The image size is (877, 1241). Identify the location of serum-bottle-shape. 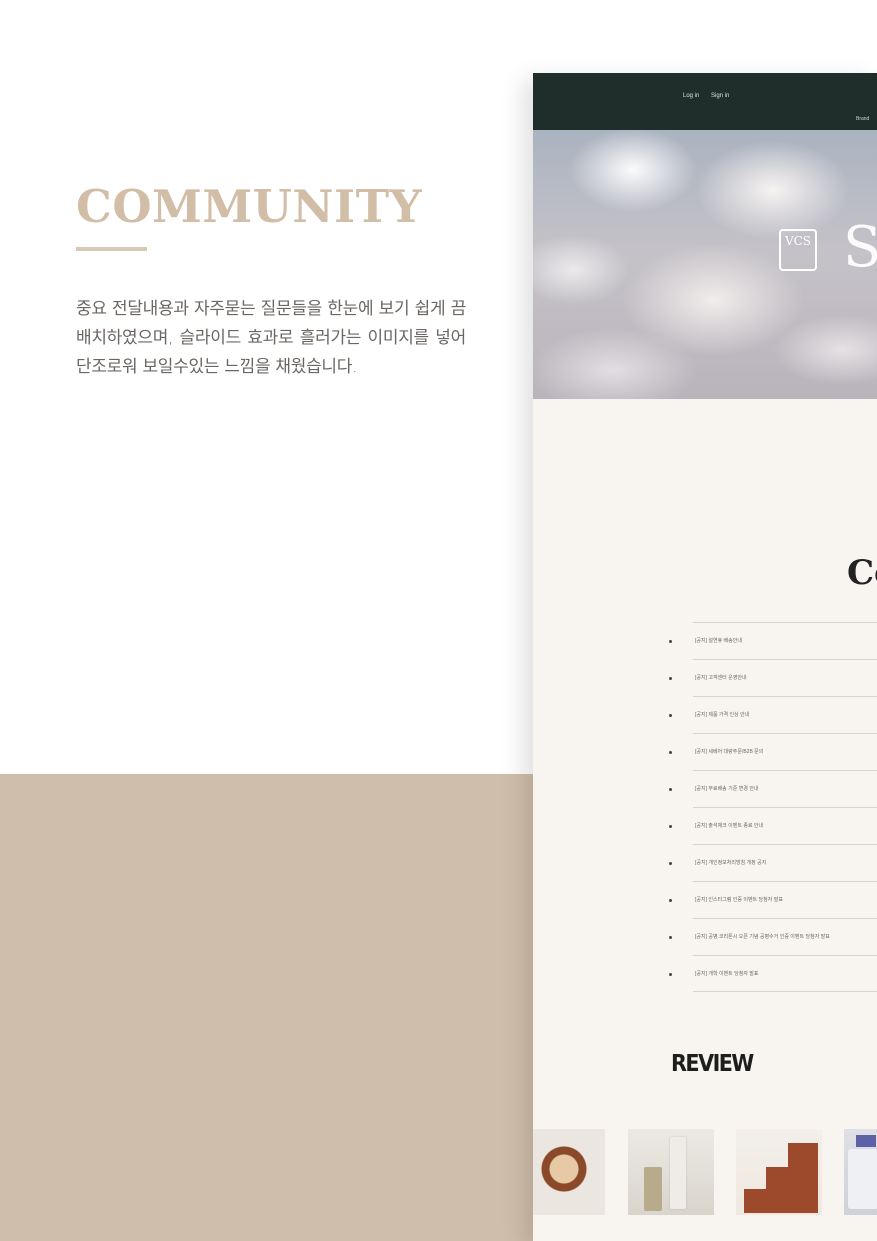
(862, 1179).